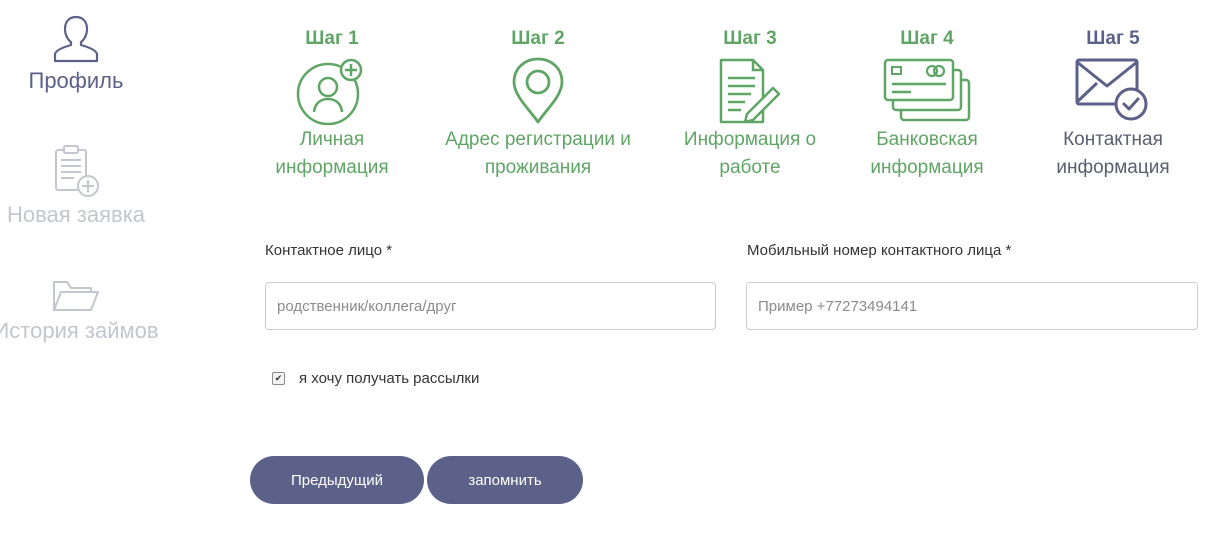 This screenshot has height=540, width=1232. Describe the element at coordinates (750, 91) in the screenshot. I see `document-edit-icon` at that location.